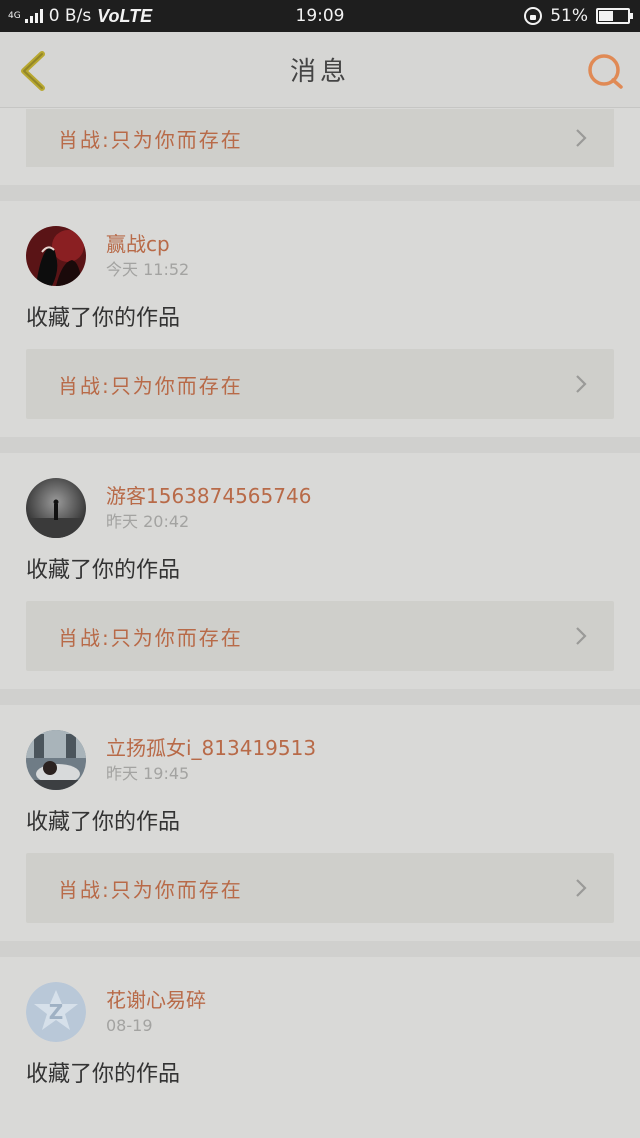  Describe the element at coordinates (125, 15) in the screenshot. I see `volte-label: VoLTE` at that location.